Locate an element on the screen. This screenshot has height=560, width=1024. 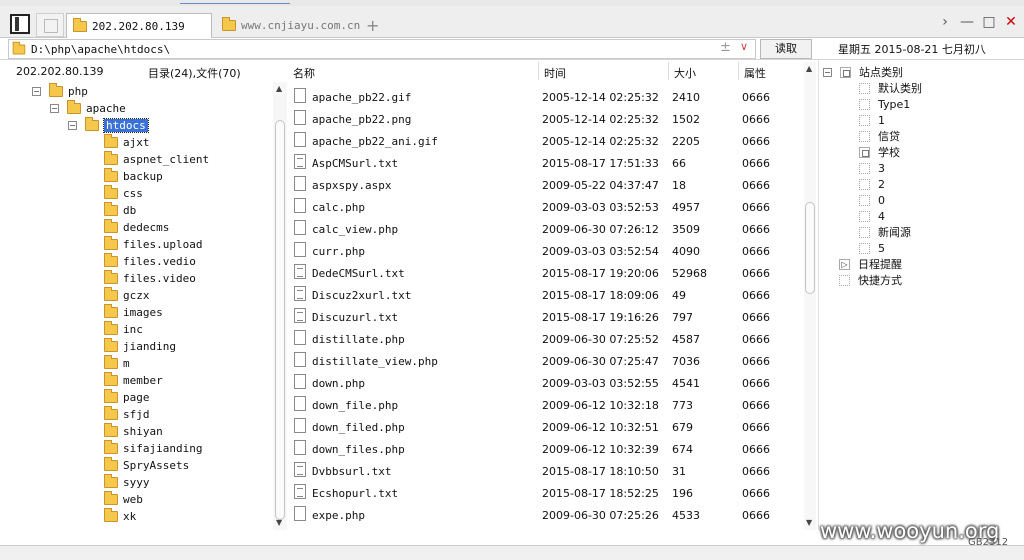
tree-item: aspnet_client is located at coordinates (156, 159).